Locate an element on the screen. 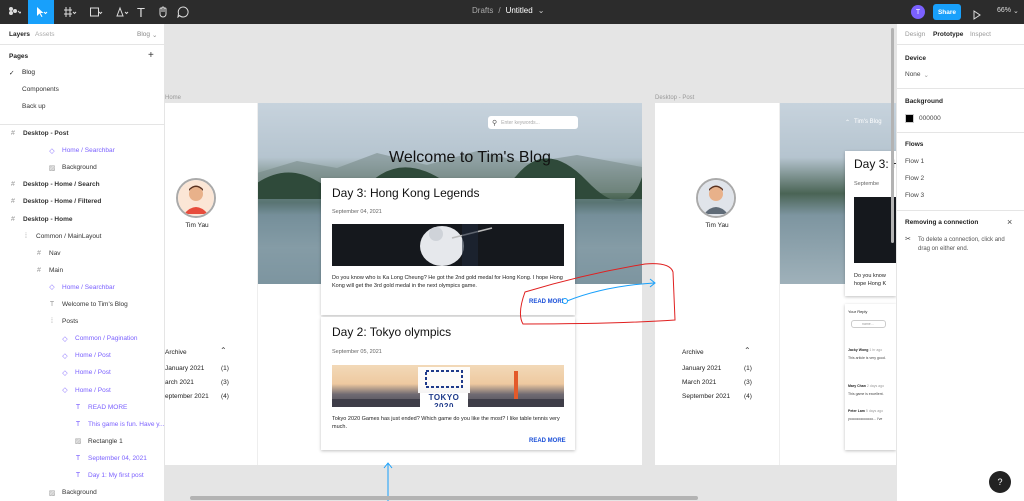 The image size is (1024, 501). layer-row: T Welcome to Tim's Blog is located at coordinates (82, 304).